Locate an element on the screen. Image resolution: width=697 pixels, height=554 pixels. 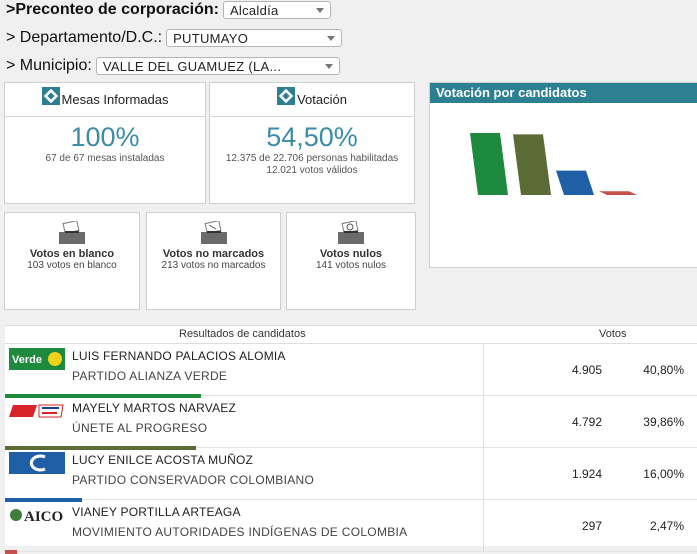
alianza-verde-logo-text: Verde is located at coordinates (27, 360).